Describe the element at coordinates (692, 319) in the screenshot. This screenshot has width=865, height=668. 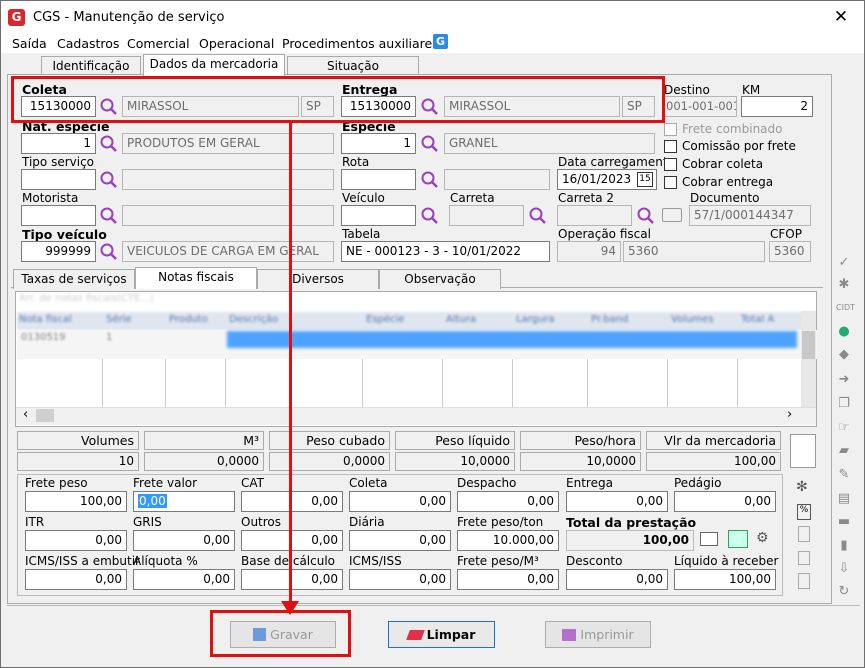
I see `grid-header-cell: Volumes` at that location.